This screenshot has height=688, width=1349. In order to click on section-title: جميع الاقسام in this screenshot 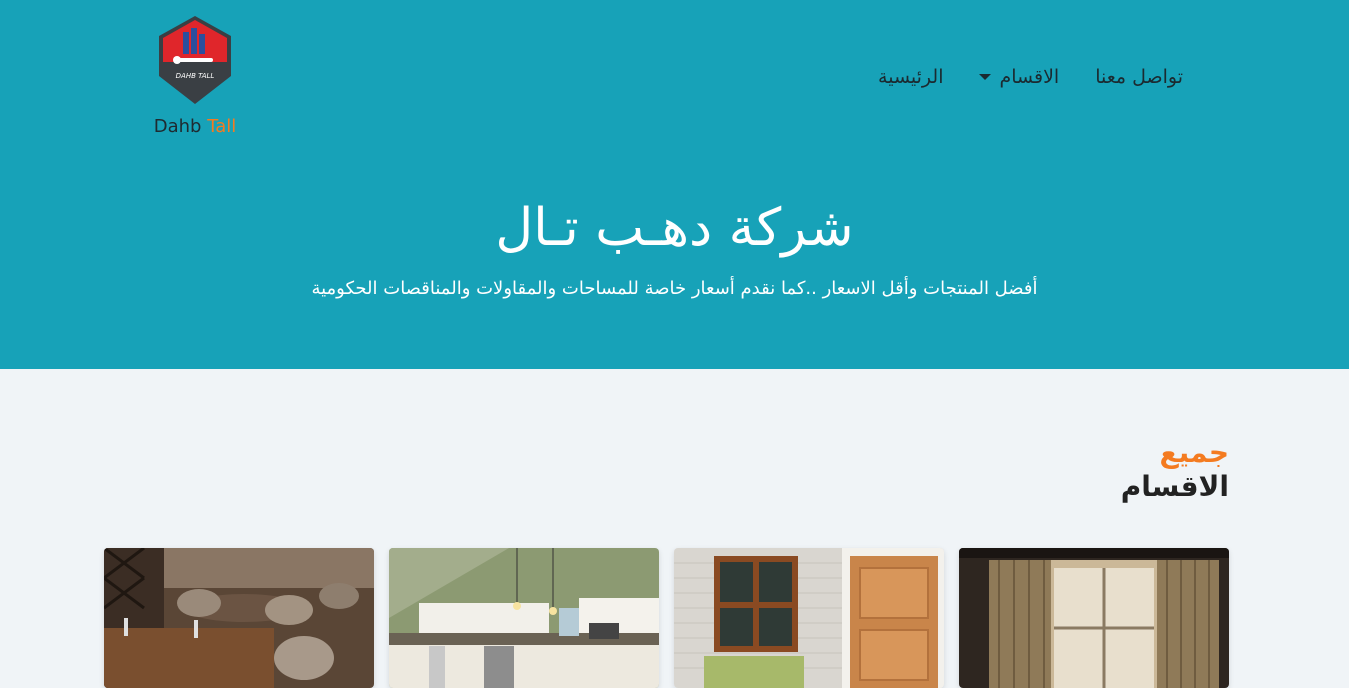, I will do `click(1175, 470)`.